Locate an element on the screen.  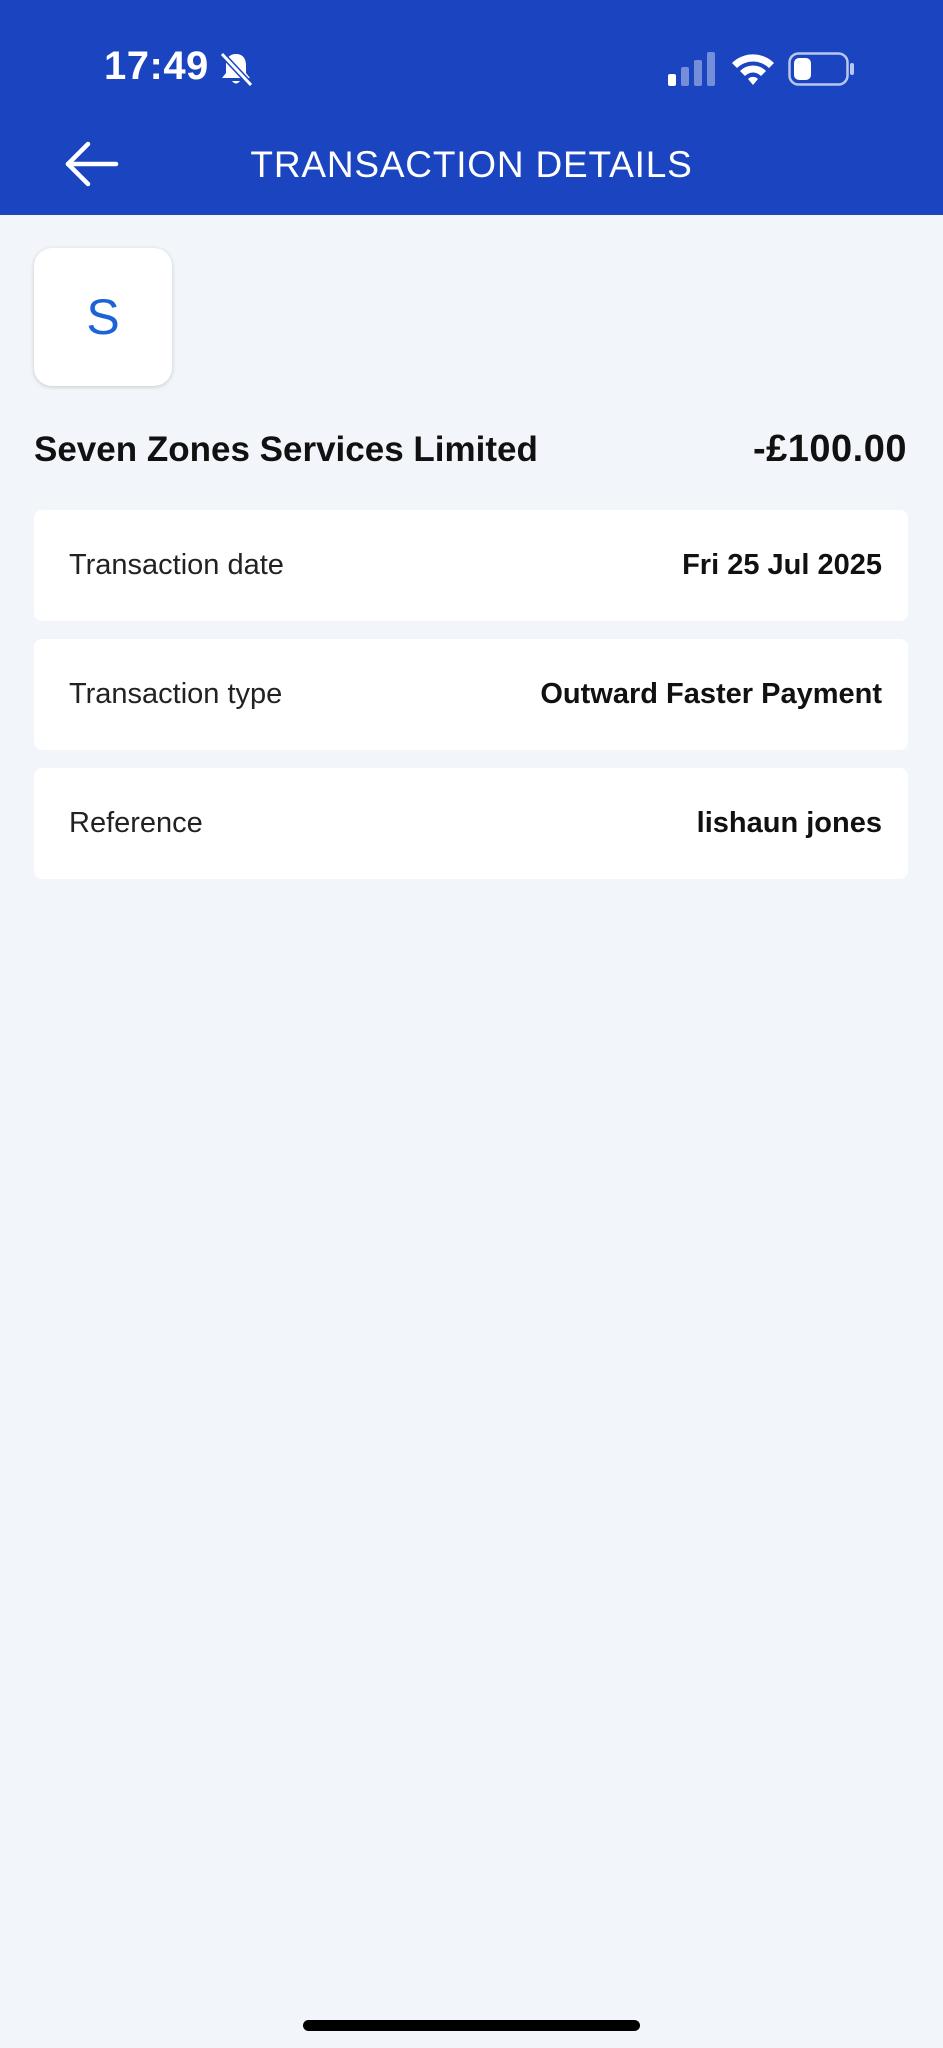
battery-icon is located at coordinates (821, 69).